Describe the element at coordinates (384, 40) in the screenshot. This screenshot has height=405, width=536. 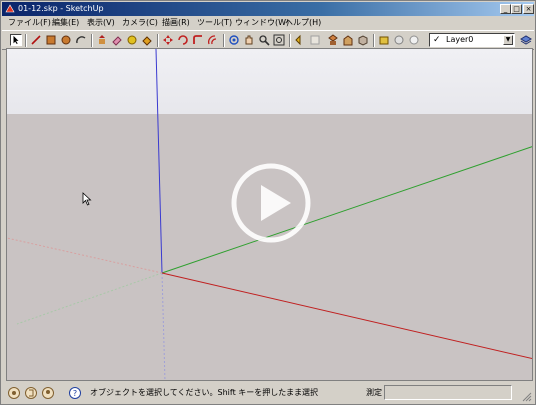
I see `components-icon` at that location.